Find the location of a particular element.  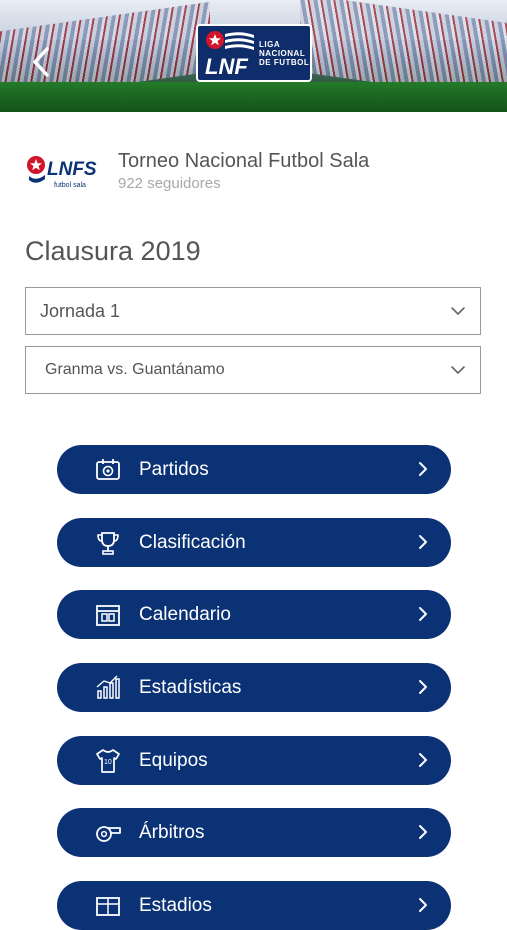

lnf-logo: LNF LIGA NACIONAL DE FUTBOL is located at coordinates (254, 53).